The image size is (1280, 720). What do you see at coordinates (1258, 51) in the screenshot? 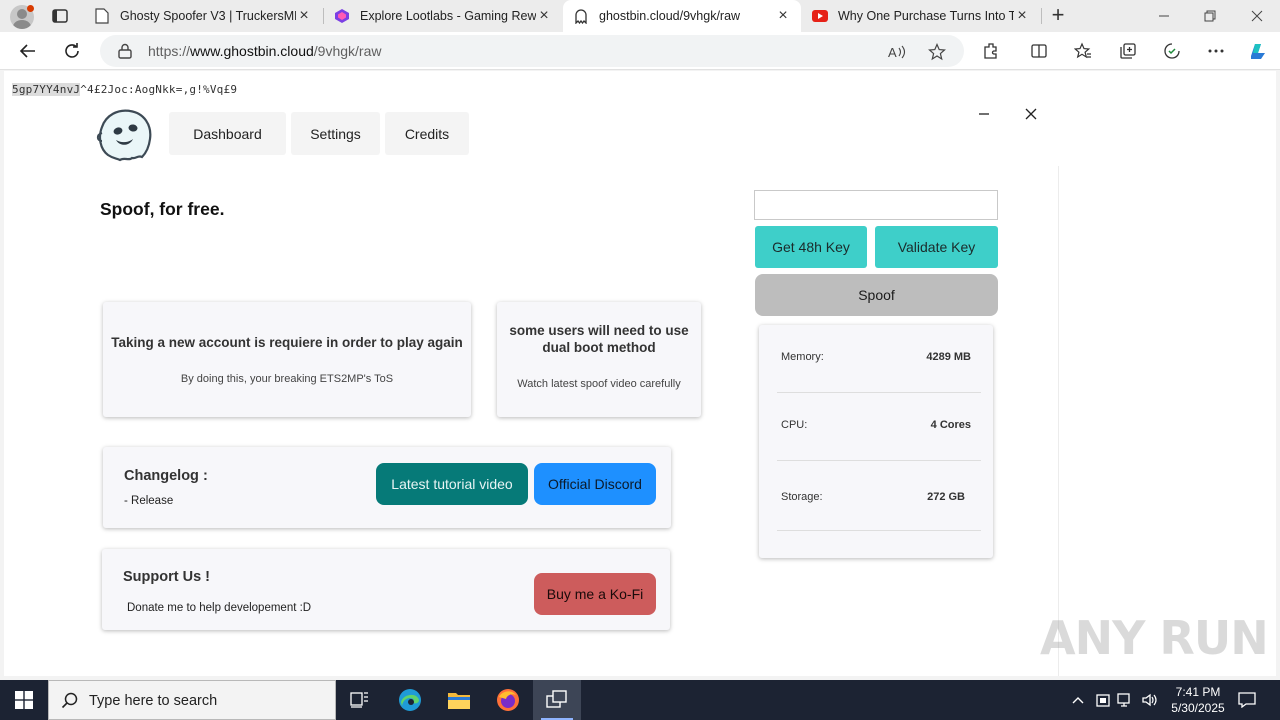
I see `copilot-icon` at bounding box center [1258, 51].